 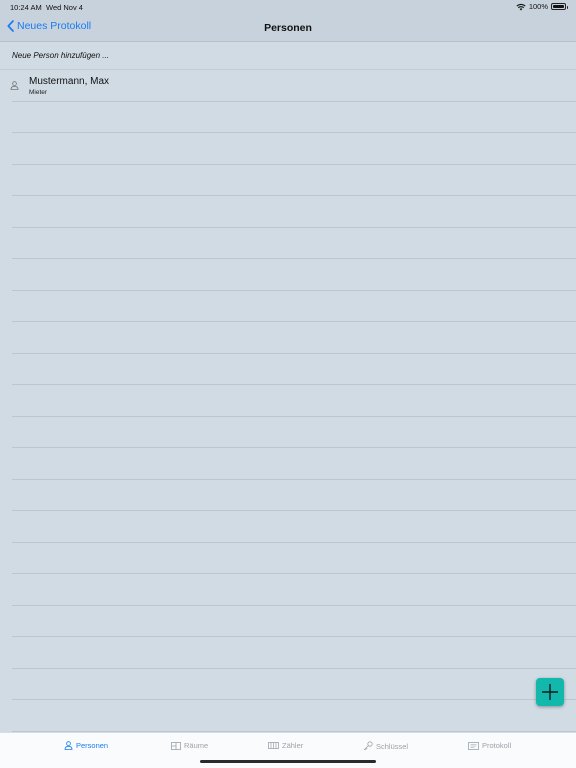 What do you see at coordinates (69, 81) in the screenshot?
I see `person-name: Mustermann, Max` at bounding box center [69, 81].